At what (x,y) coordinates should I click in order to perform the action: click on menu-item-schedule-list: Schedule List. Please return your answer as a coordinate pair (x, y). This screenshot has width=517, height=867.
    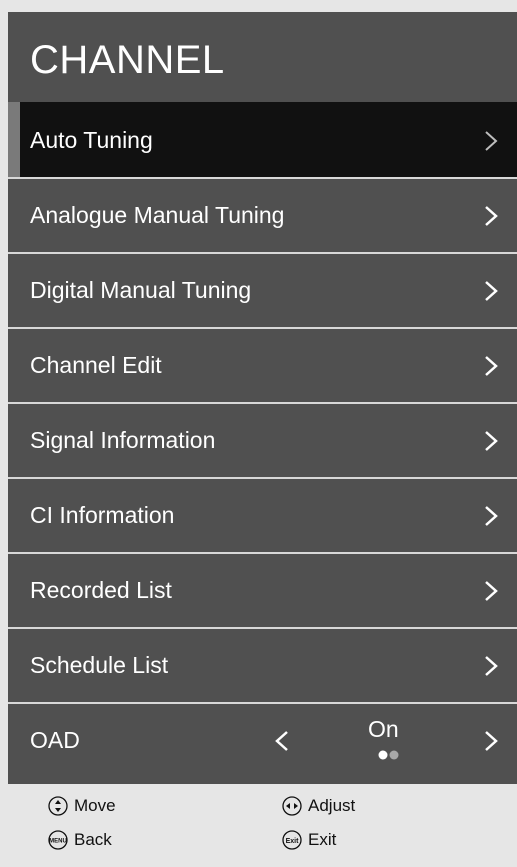
    Looking at the image, I should click on (262, 664).